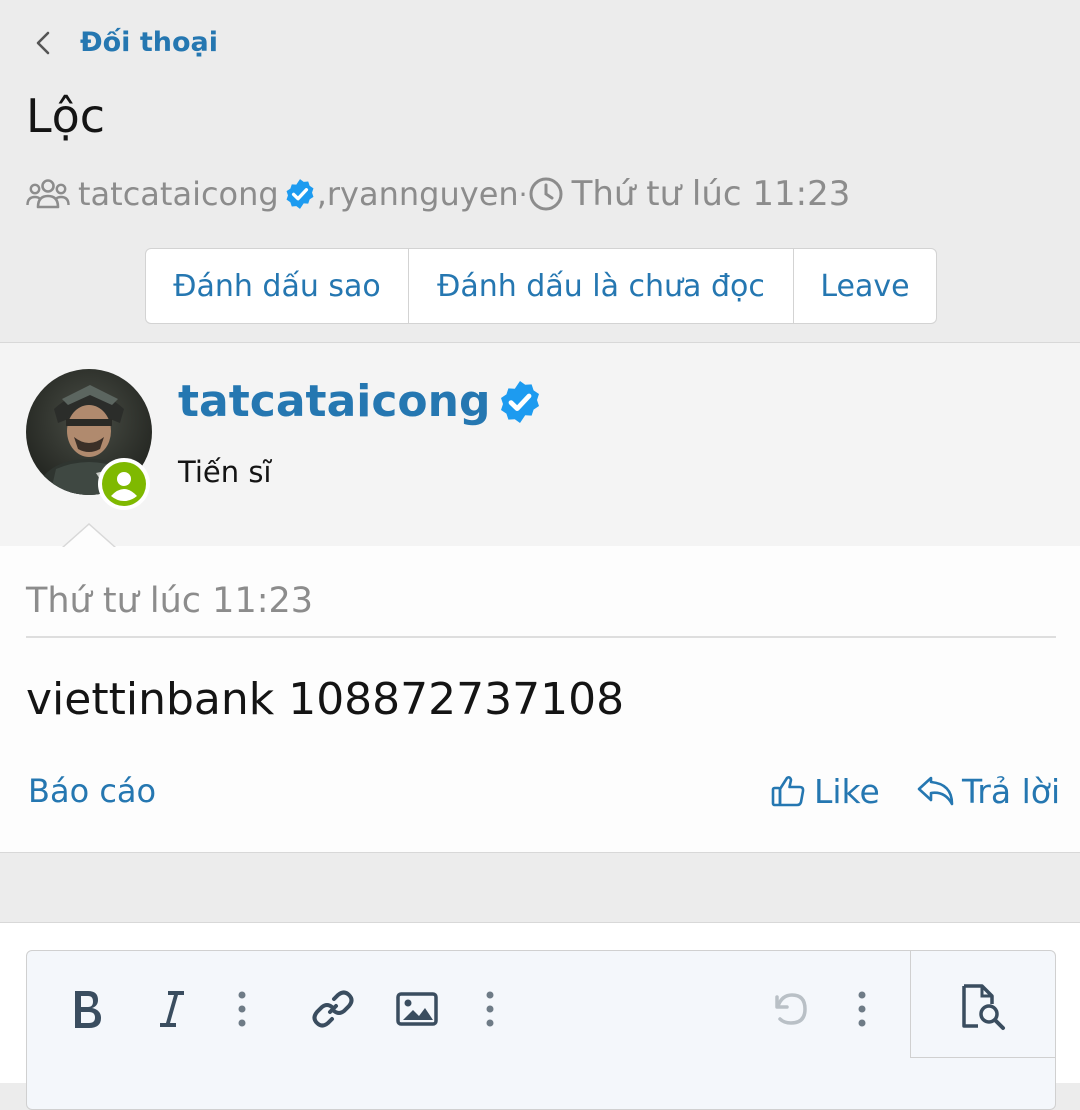  I want to click on like-button: Like, so click(825, 791).